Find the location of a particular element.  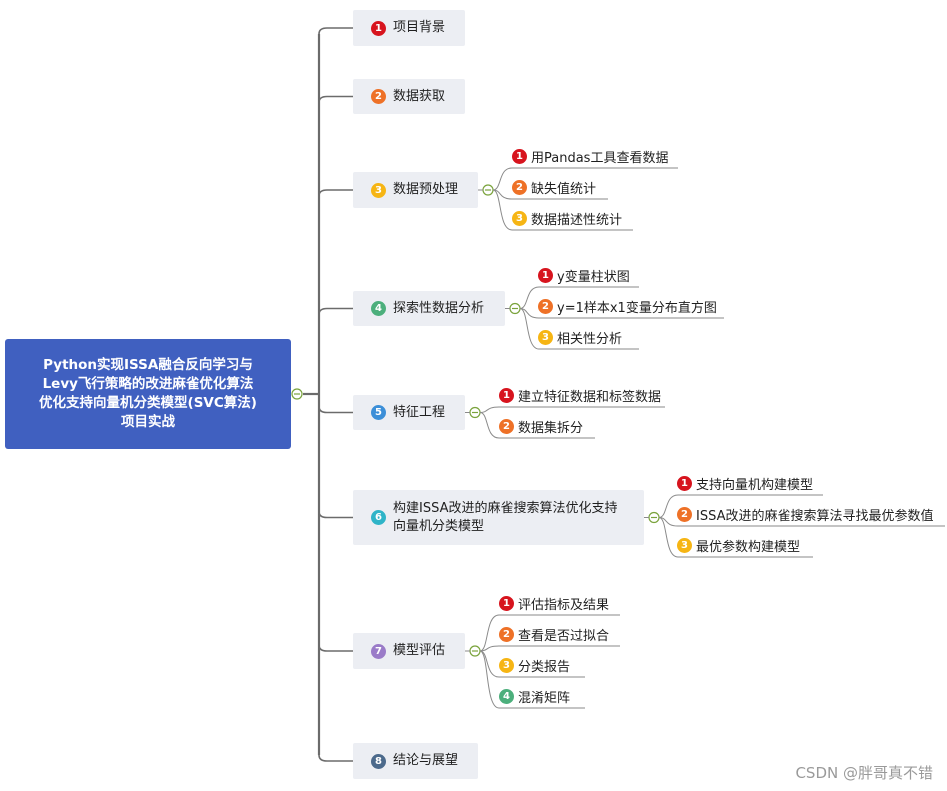

branch-topic-1: 1 项目背景 is located at coordinates (409, 28).